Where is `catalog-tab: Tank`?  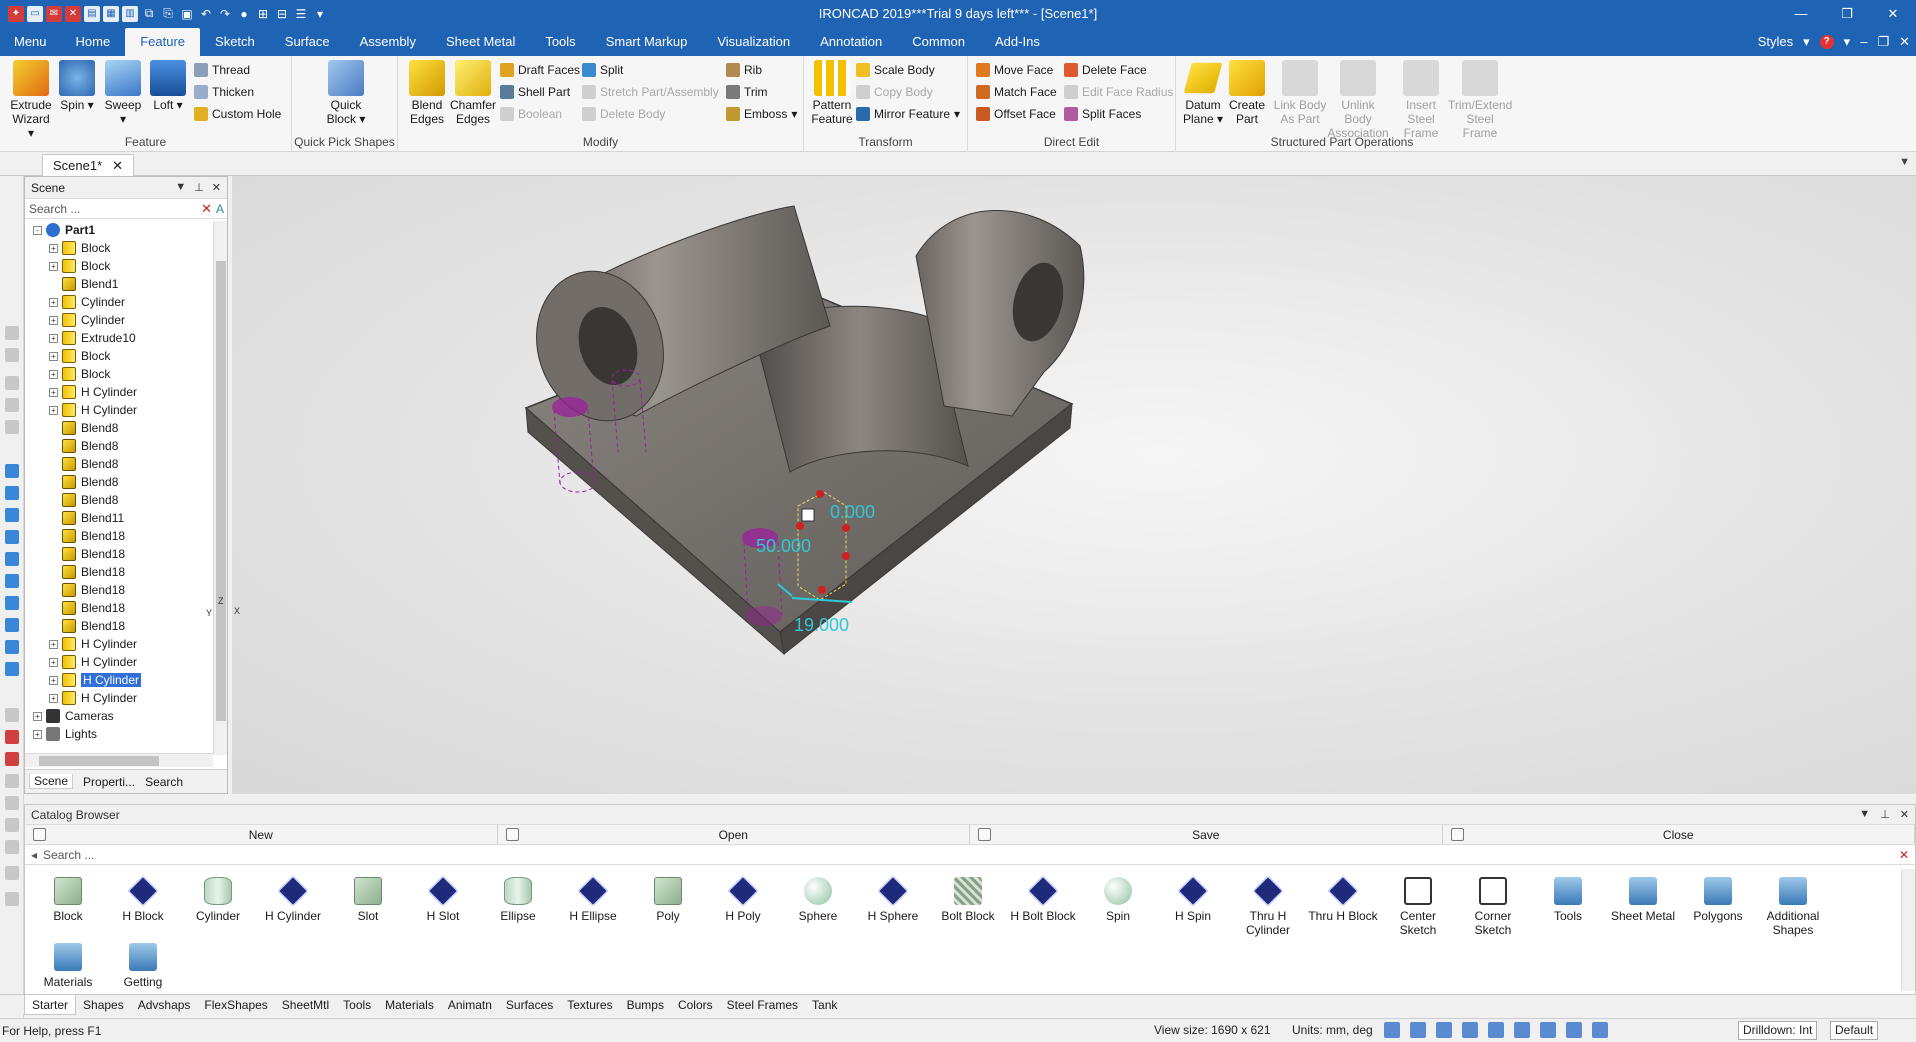
catalog-tab: Tank is located at coordinates (824, 1005).